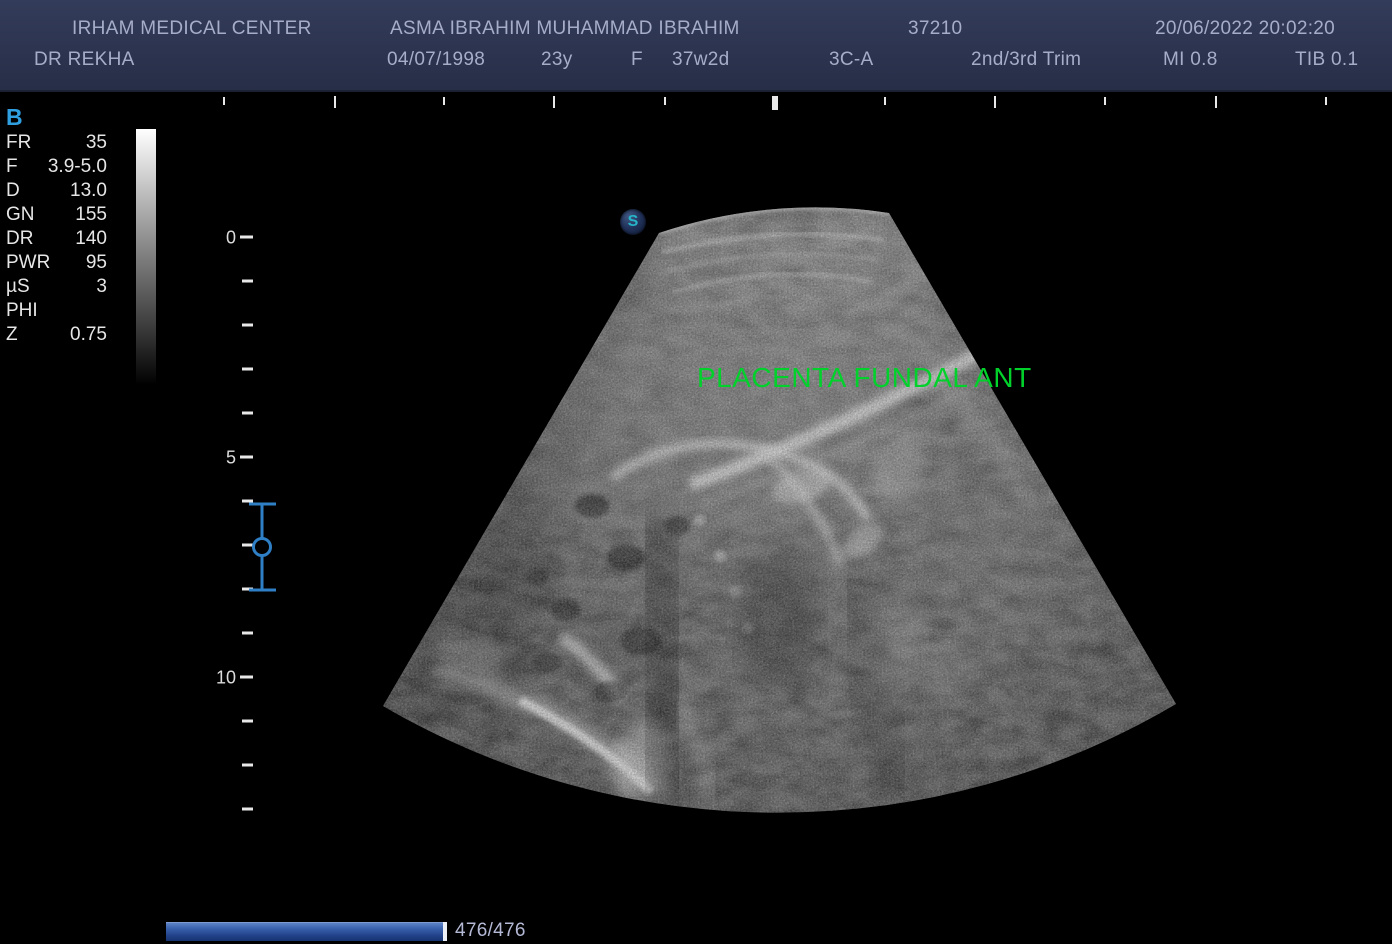 This screenshot has height=944, width=1392. I want to click on lateral-ruler, so click(775, 103).